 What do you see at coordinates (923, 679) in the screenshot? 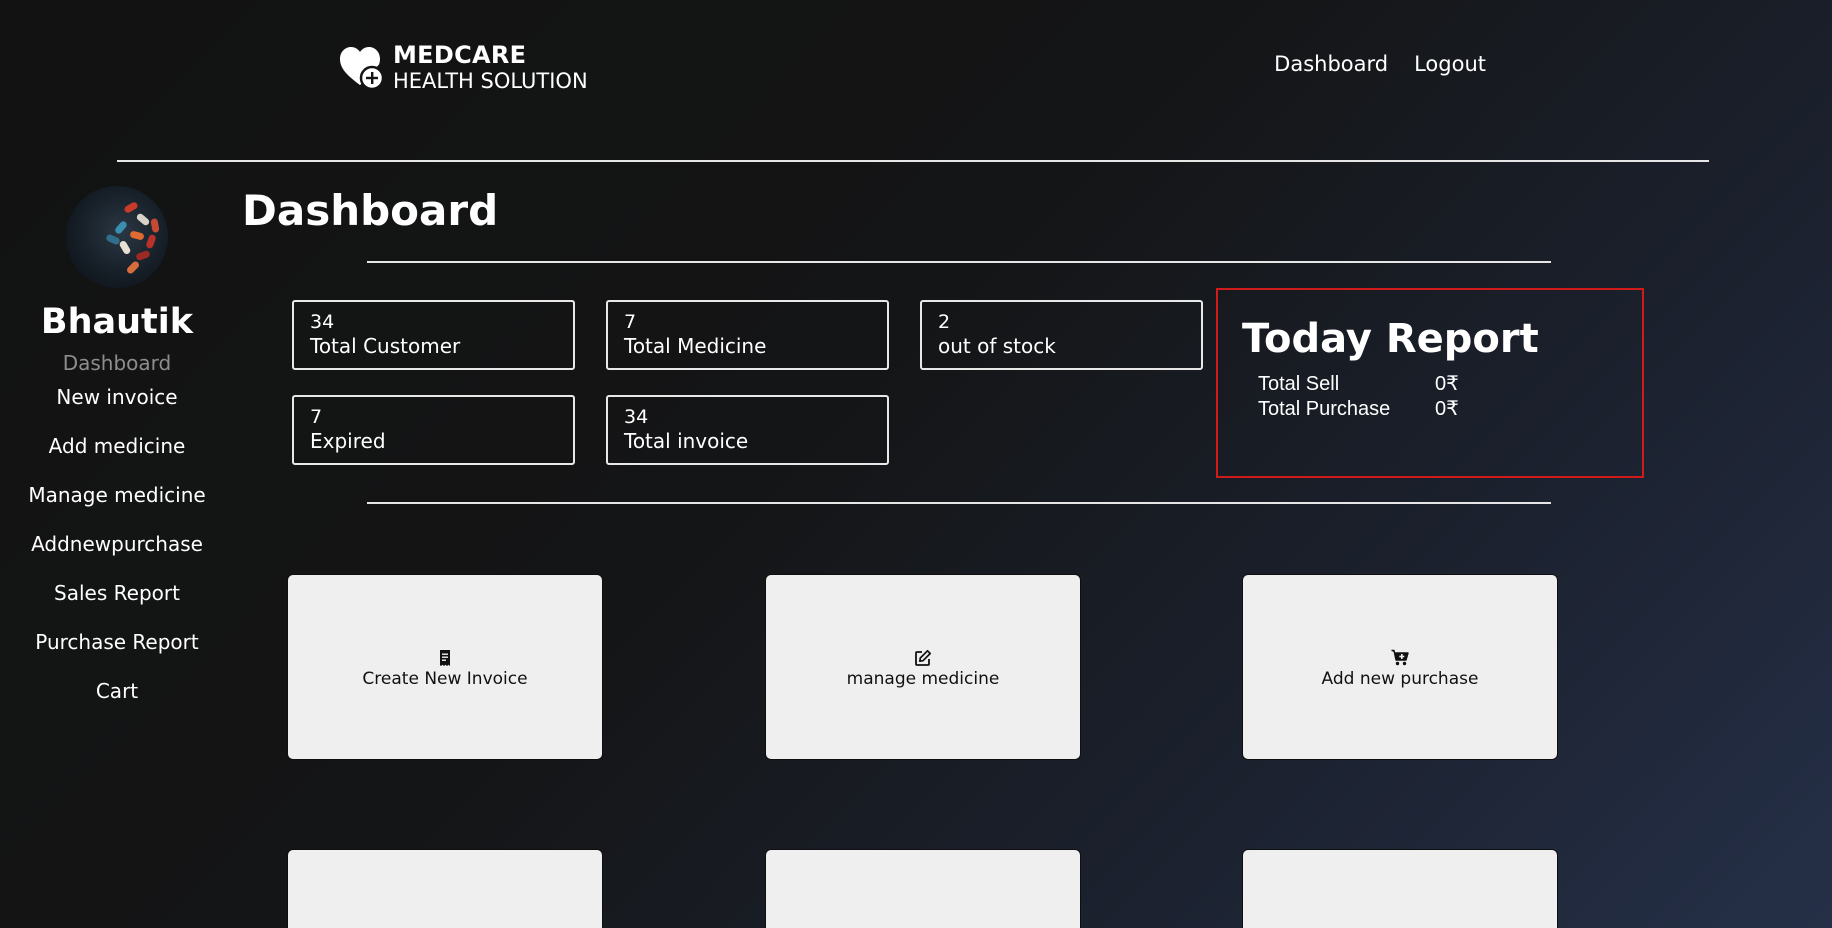
I see `tile-label: manage medicine` at bounding box center [923, 679].